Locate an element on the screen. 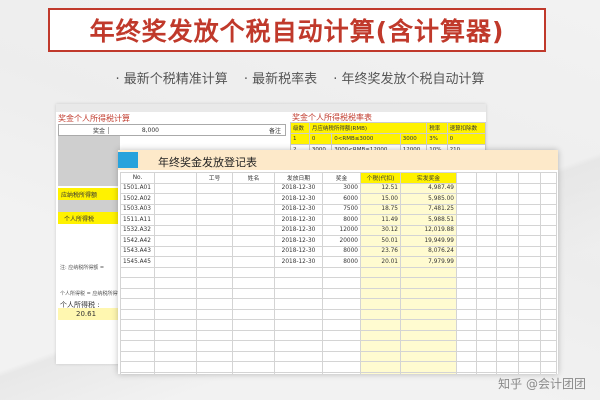 The width and height of the screenshot is (600, 400). table-cell: 15.00 is located at coordinates (380, 199).